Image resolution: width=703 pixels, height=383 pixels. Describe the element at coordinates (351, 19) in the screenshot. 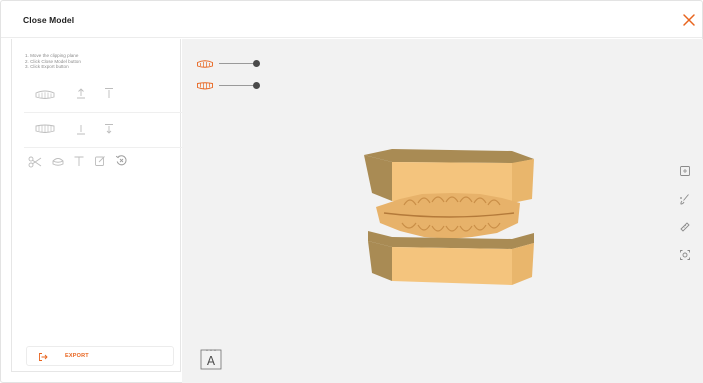

I see `title-bar: Close Model` at that location.